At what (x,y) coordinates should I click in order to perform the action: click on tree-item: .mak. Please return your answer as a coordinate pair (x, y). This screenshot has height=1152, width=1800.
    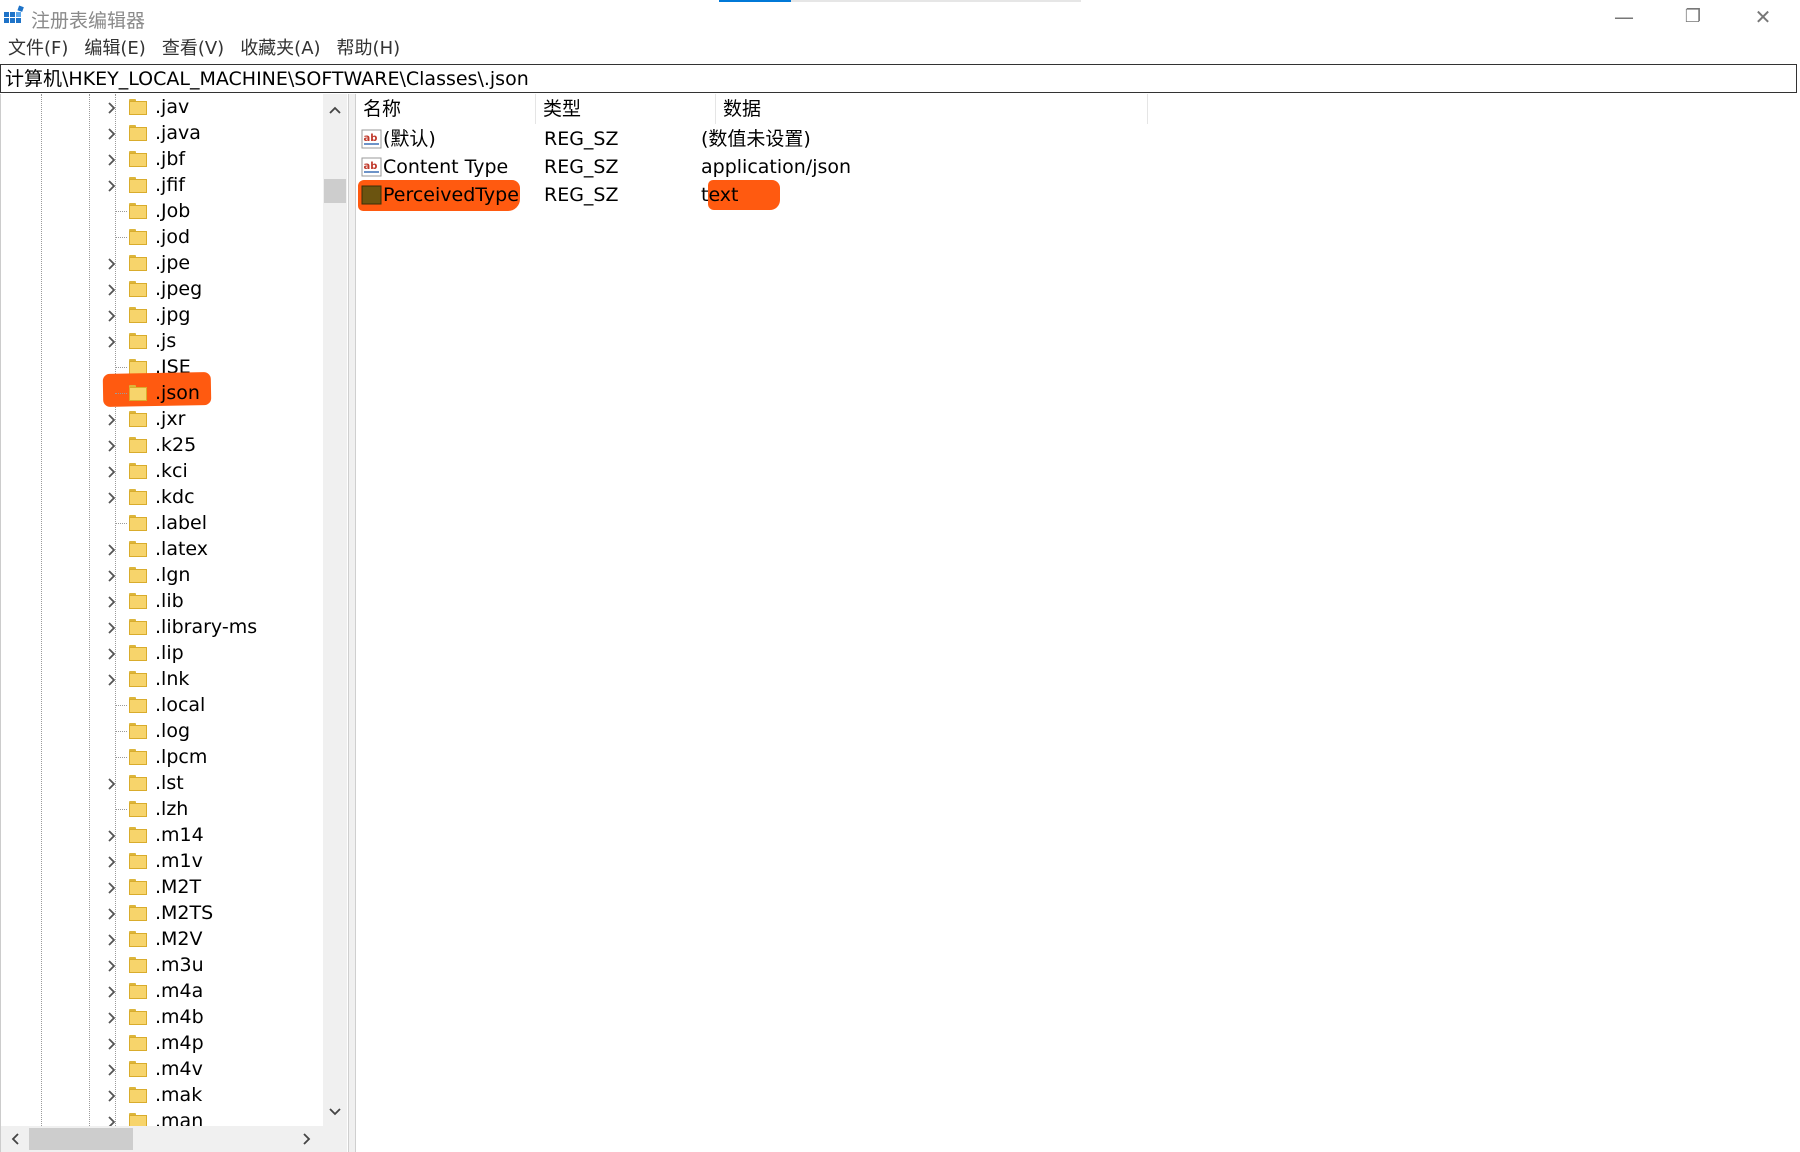
    Looking at the image, I should click on (162, 1096).